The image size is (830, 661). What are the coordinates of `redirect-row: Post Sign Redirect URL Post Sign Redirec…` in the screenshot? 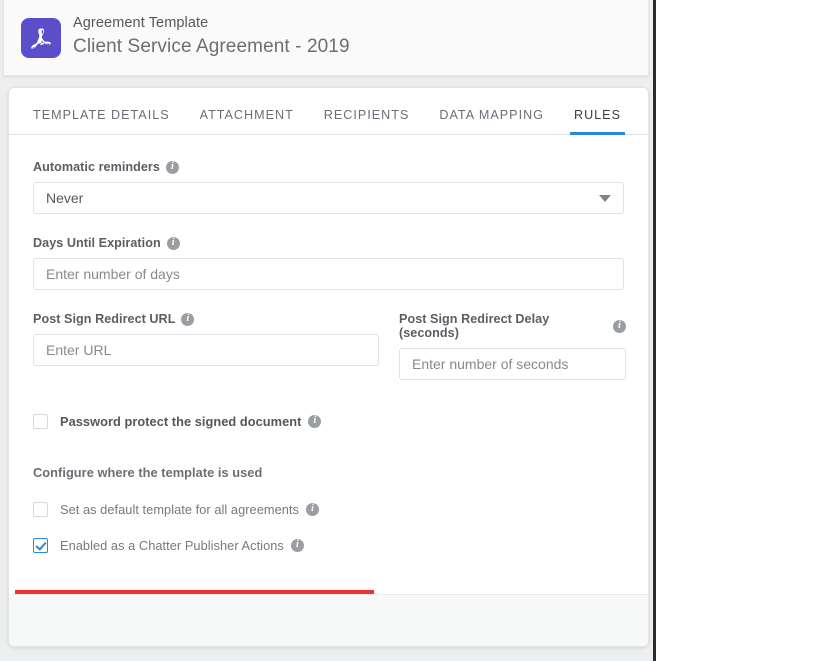 It's located at (329, 346).